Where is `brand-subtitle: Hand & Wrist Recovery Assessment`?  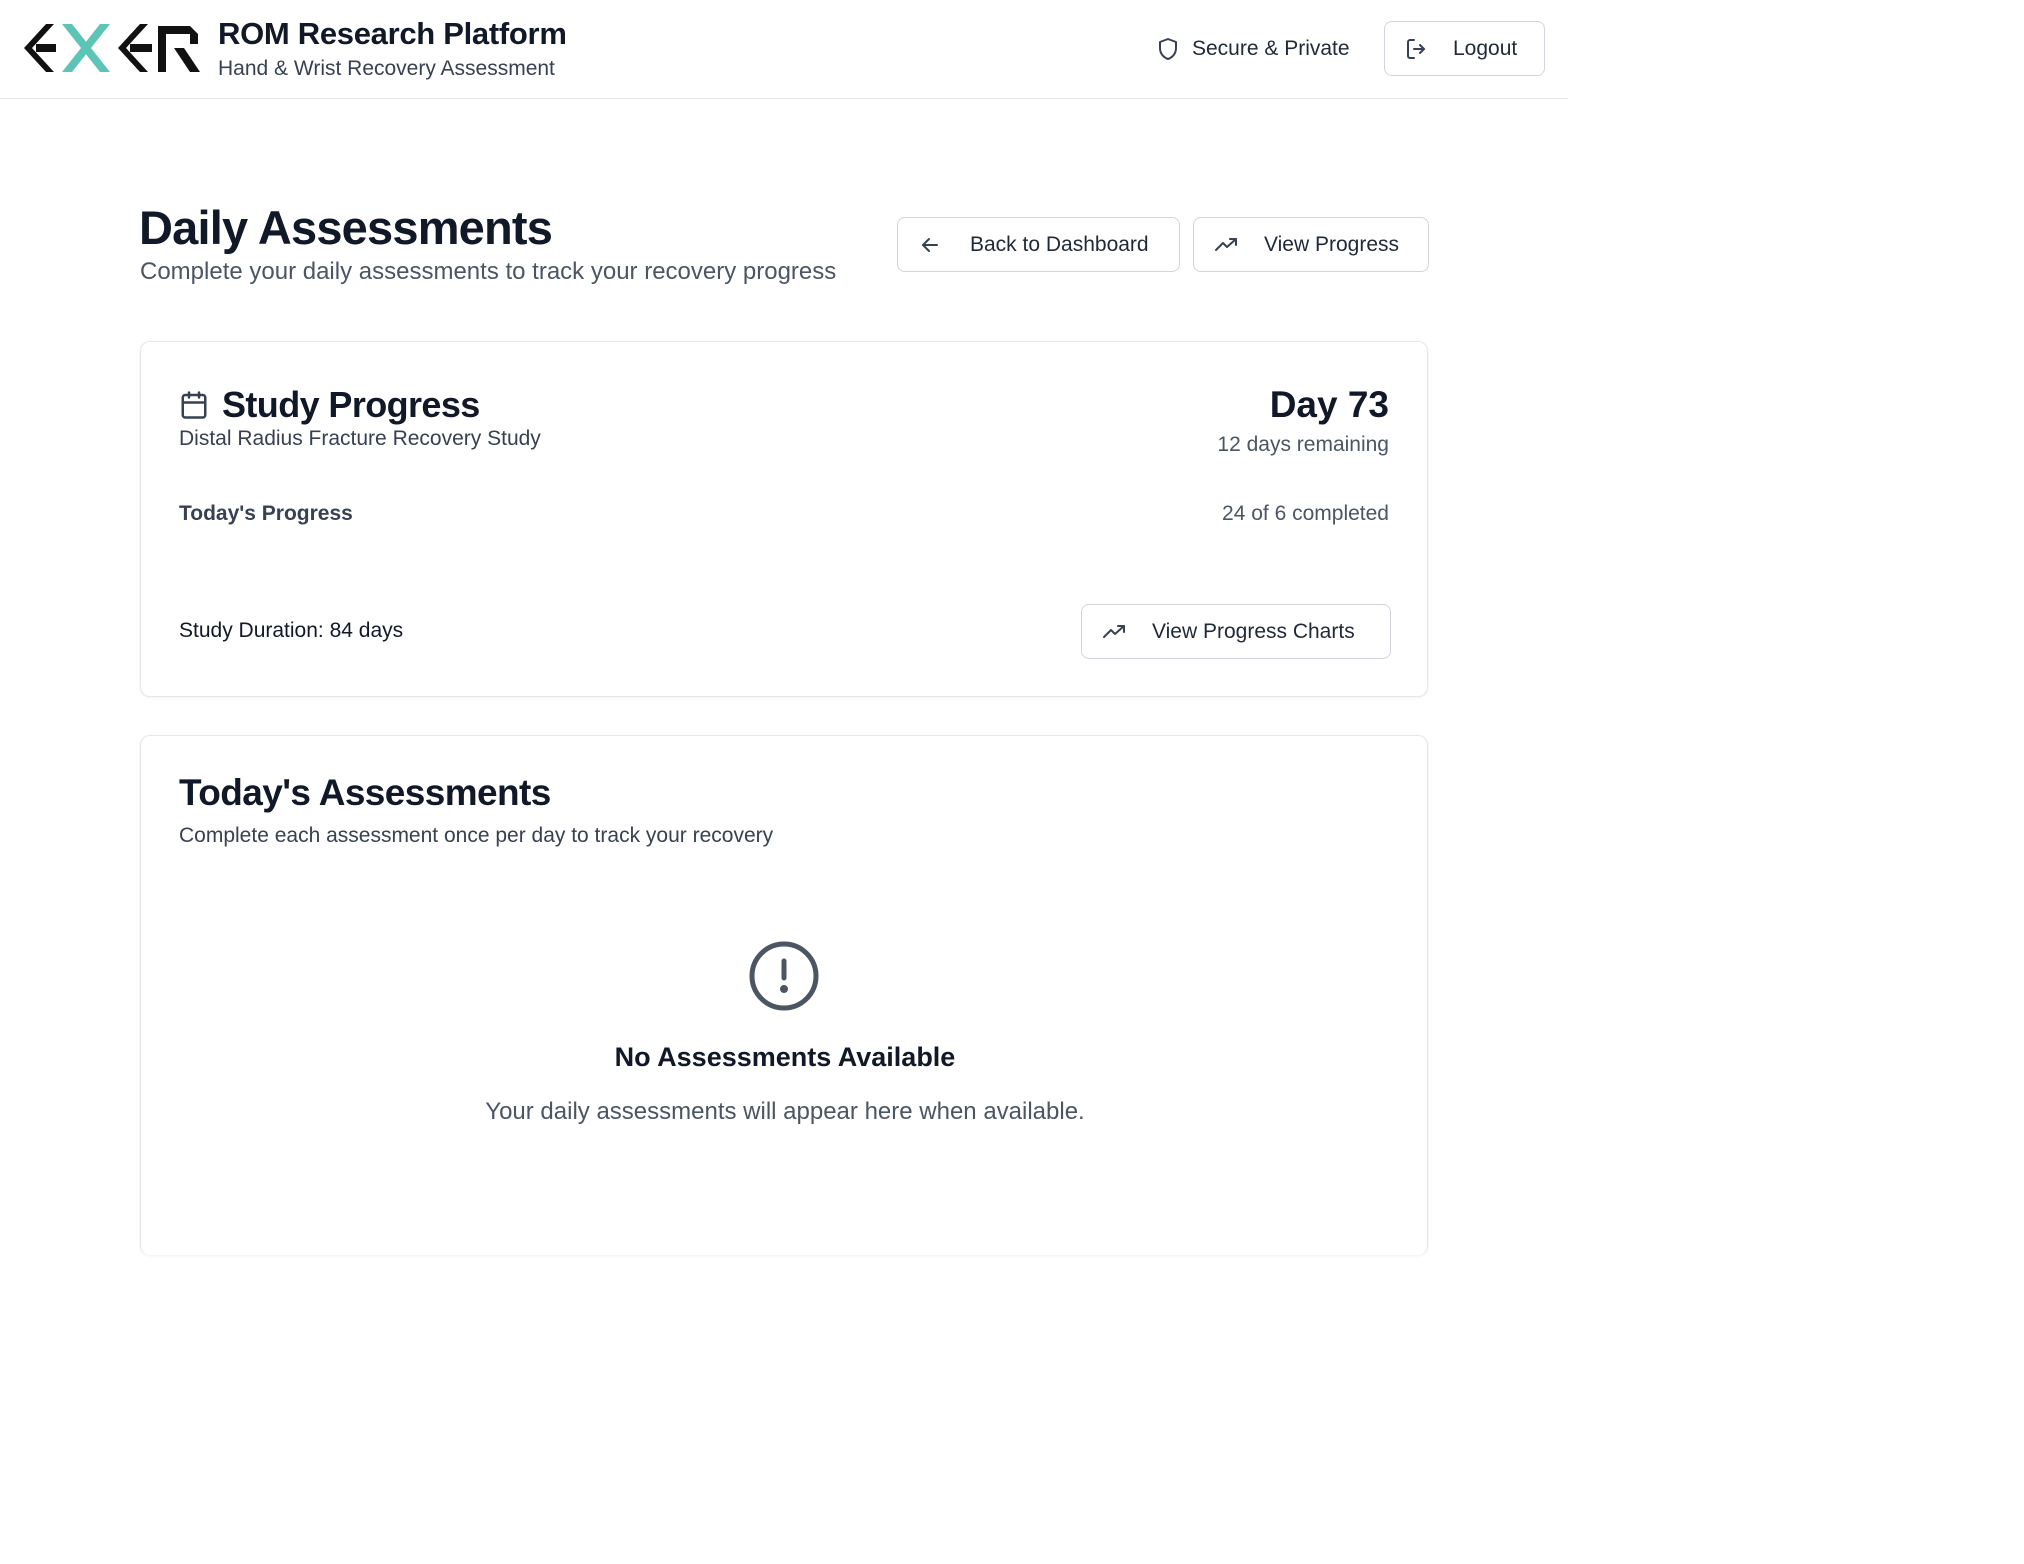
brand-subtitle: Hand & Wrist Recovery Assessment is located at coordinates (386, 68).